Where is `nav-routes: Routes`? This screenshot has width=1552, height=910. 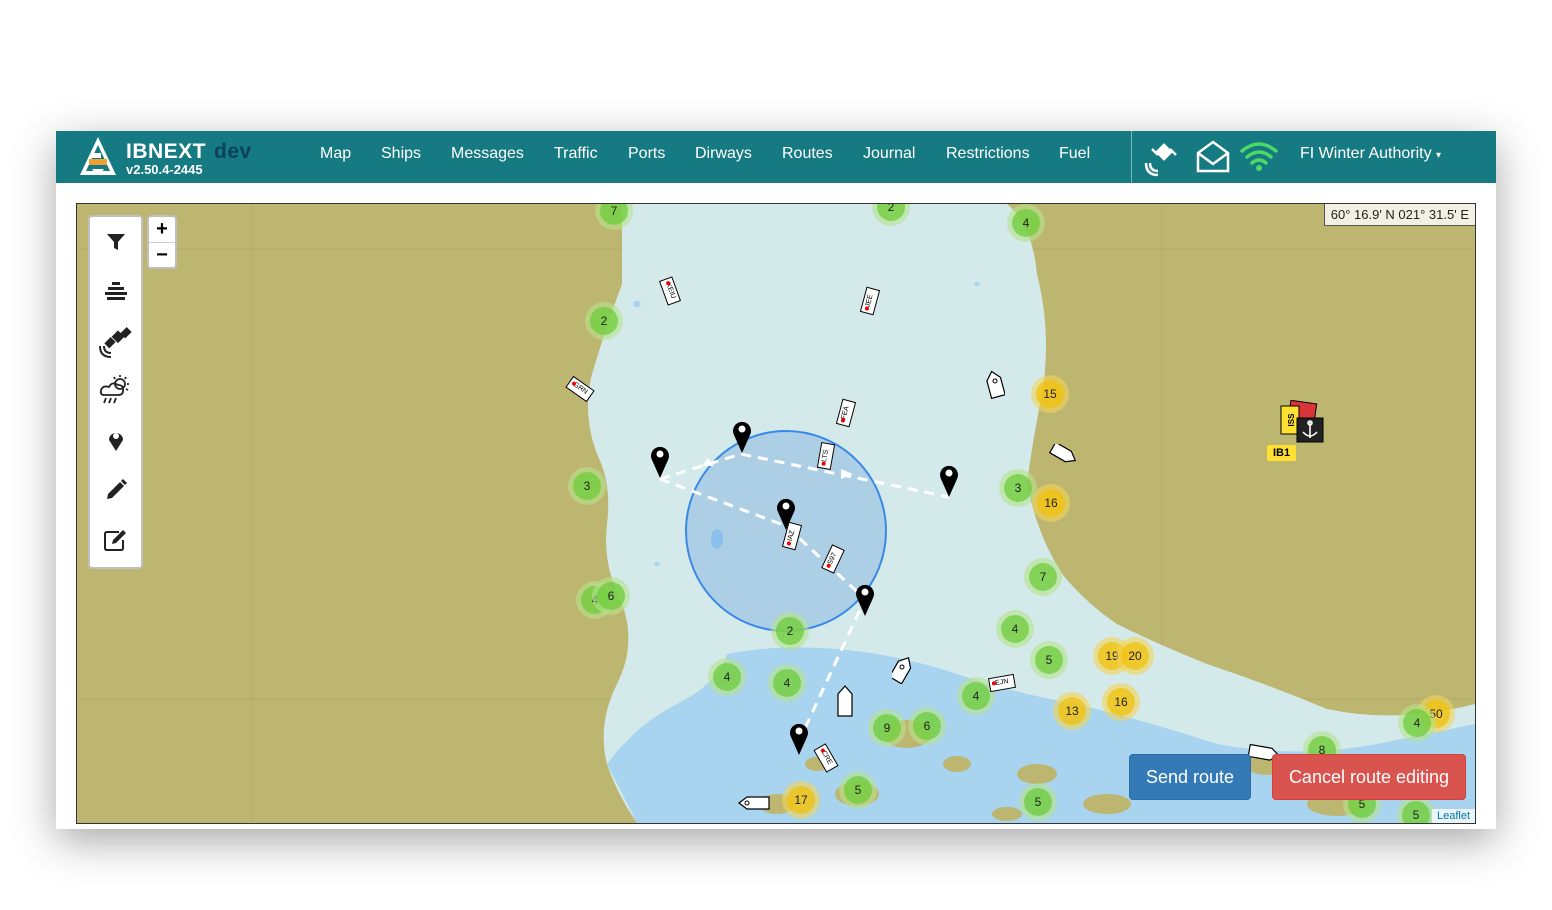 nav-routes: Routes is located at coordinates (807, 154).